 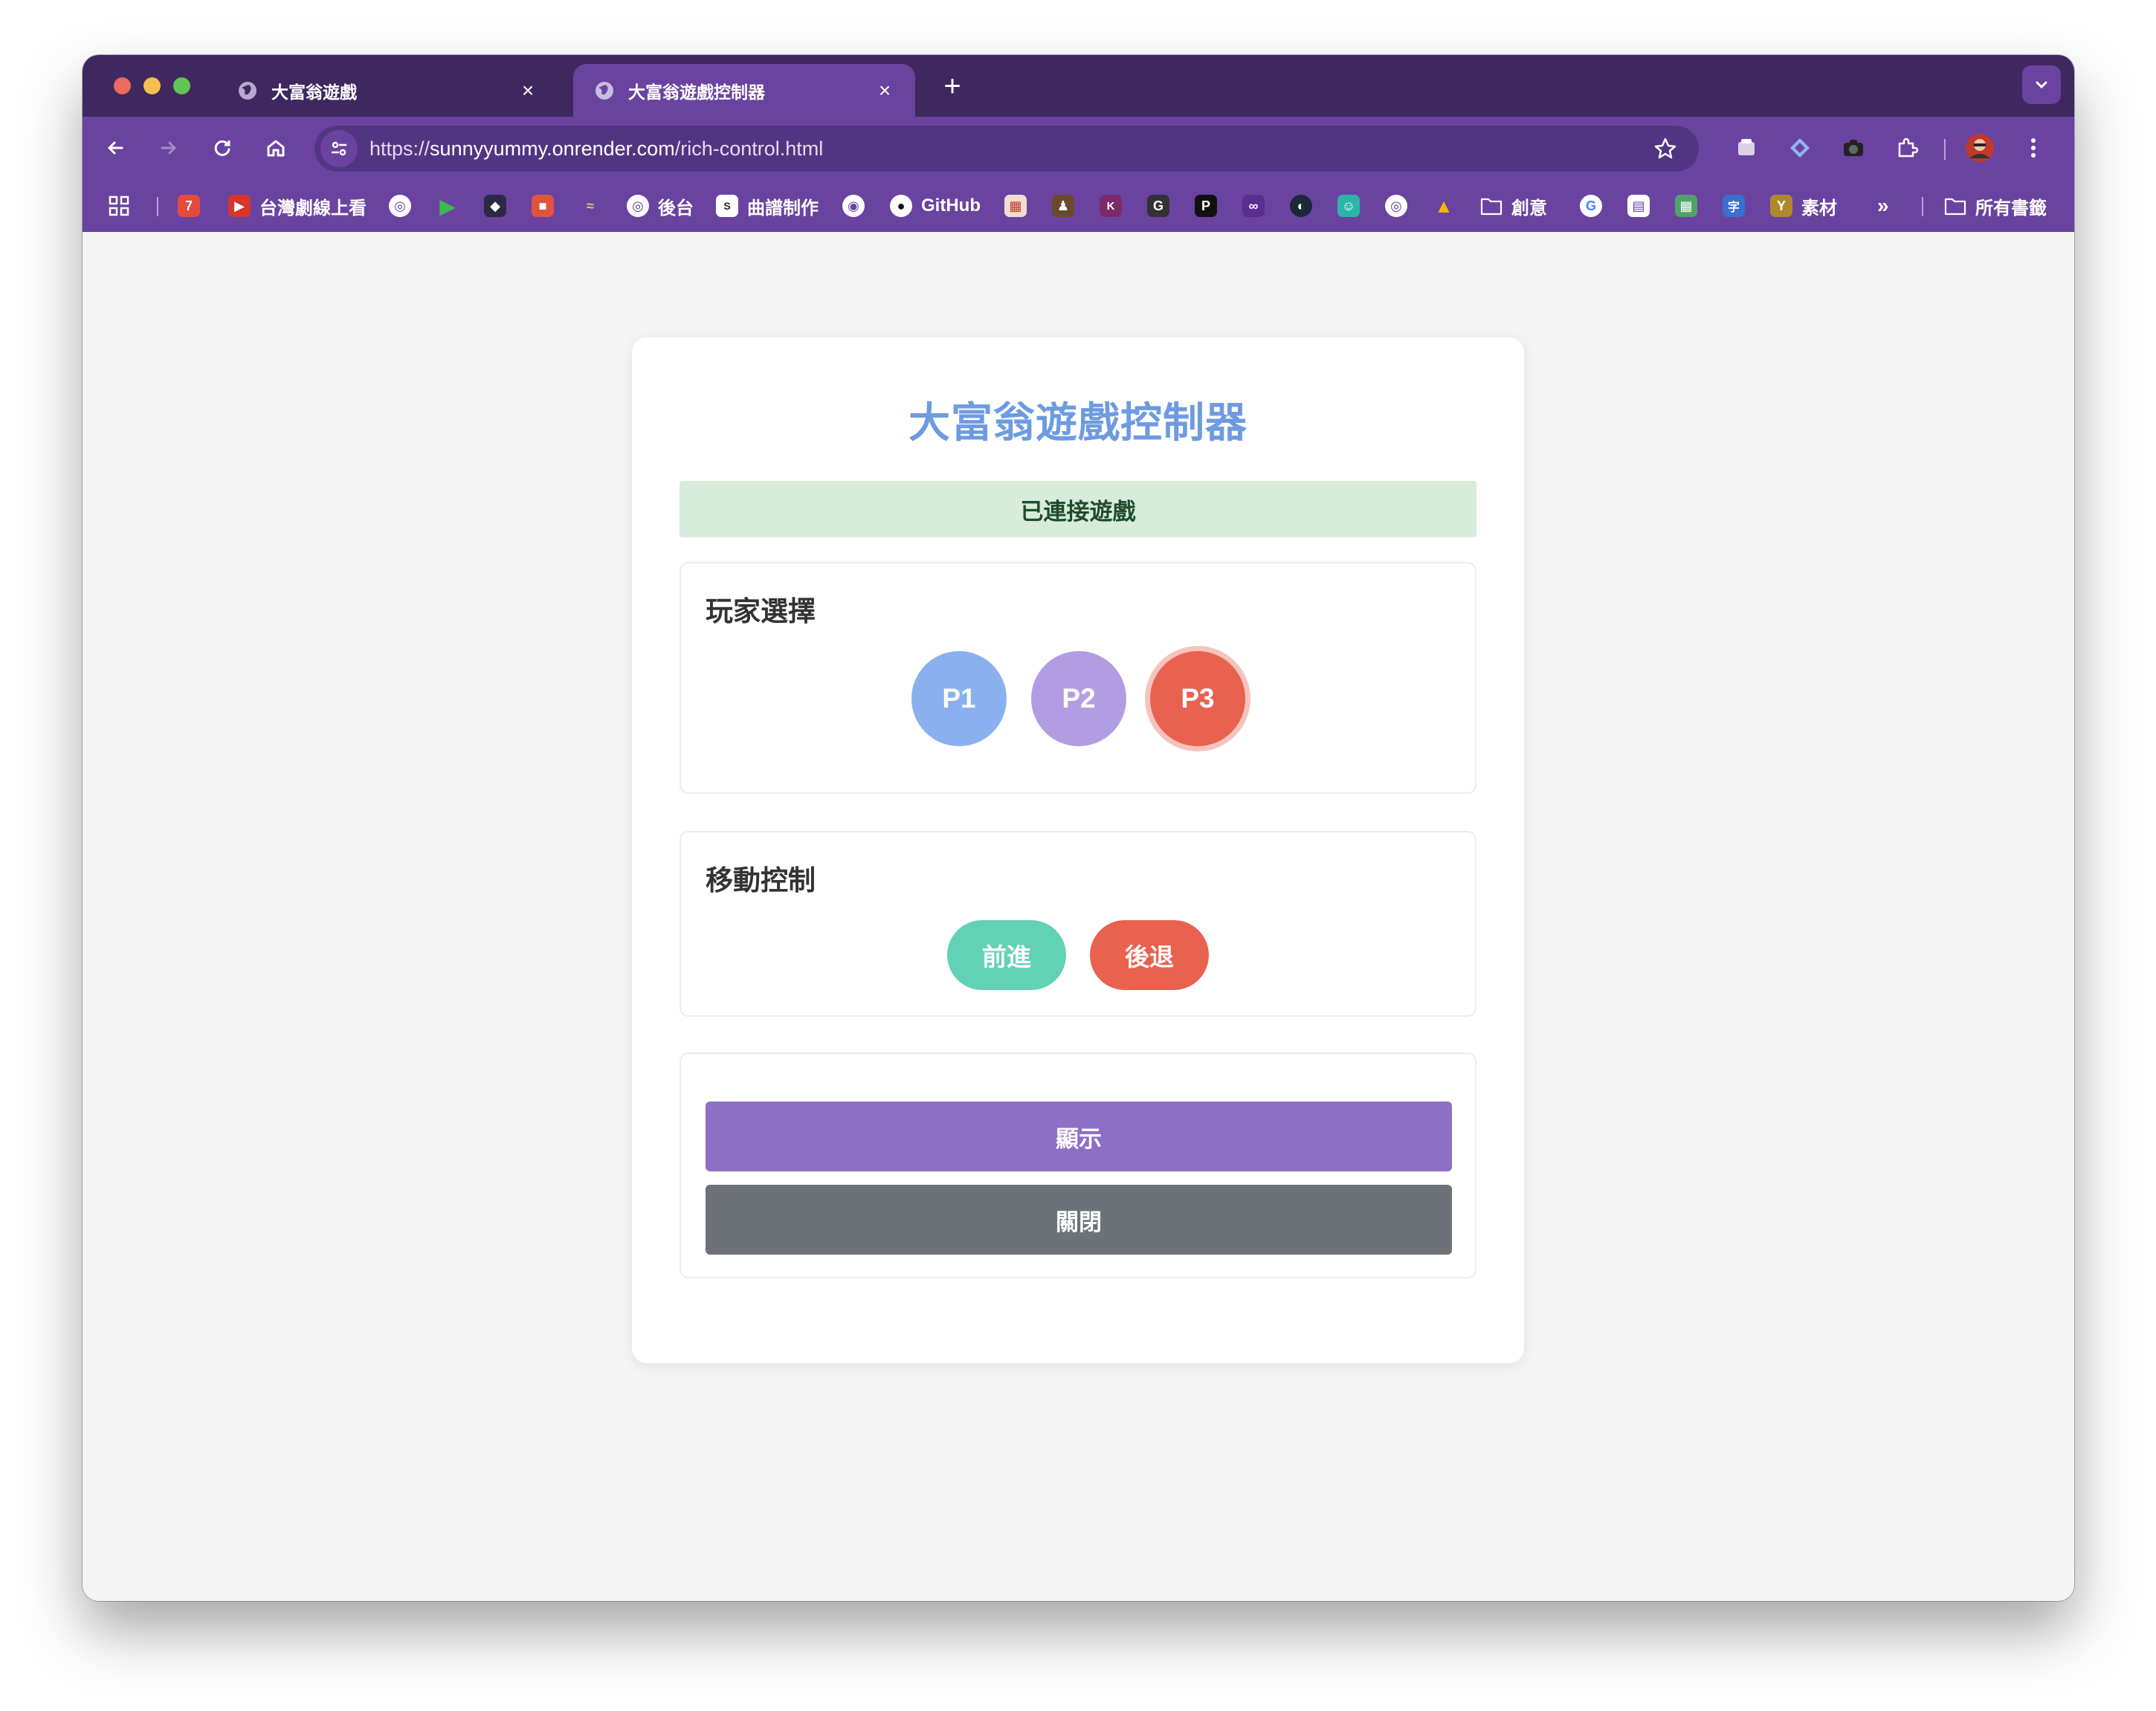 I want to click on back-button, so click(x=115, y=148).